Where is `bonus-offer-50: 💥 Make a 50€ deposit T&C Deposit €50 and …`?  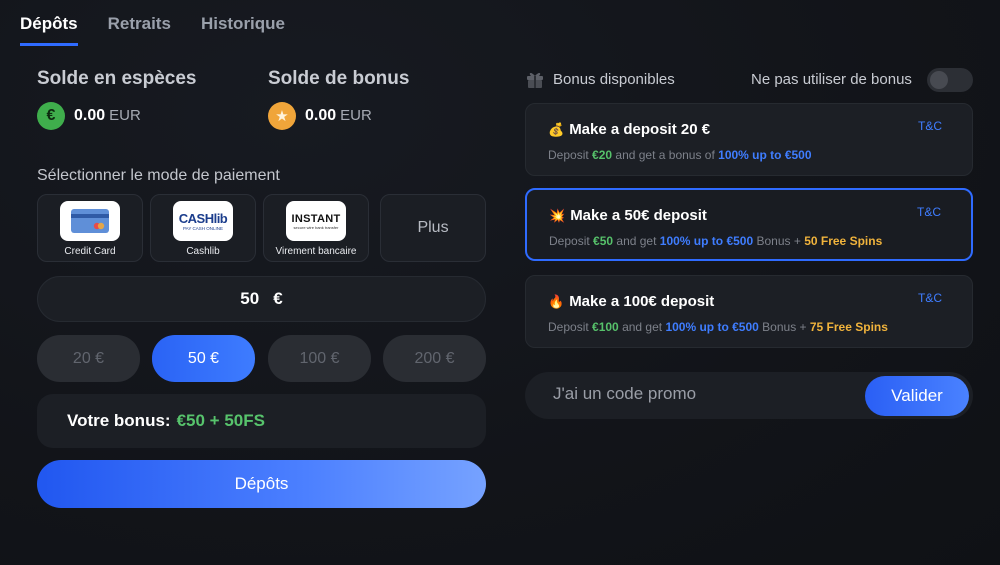
bonus-offer-50: 💥 Make a 50€ deposit T&C Deposit €50 and … is located at coordinates (749, 224).